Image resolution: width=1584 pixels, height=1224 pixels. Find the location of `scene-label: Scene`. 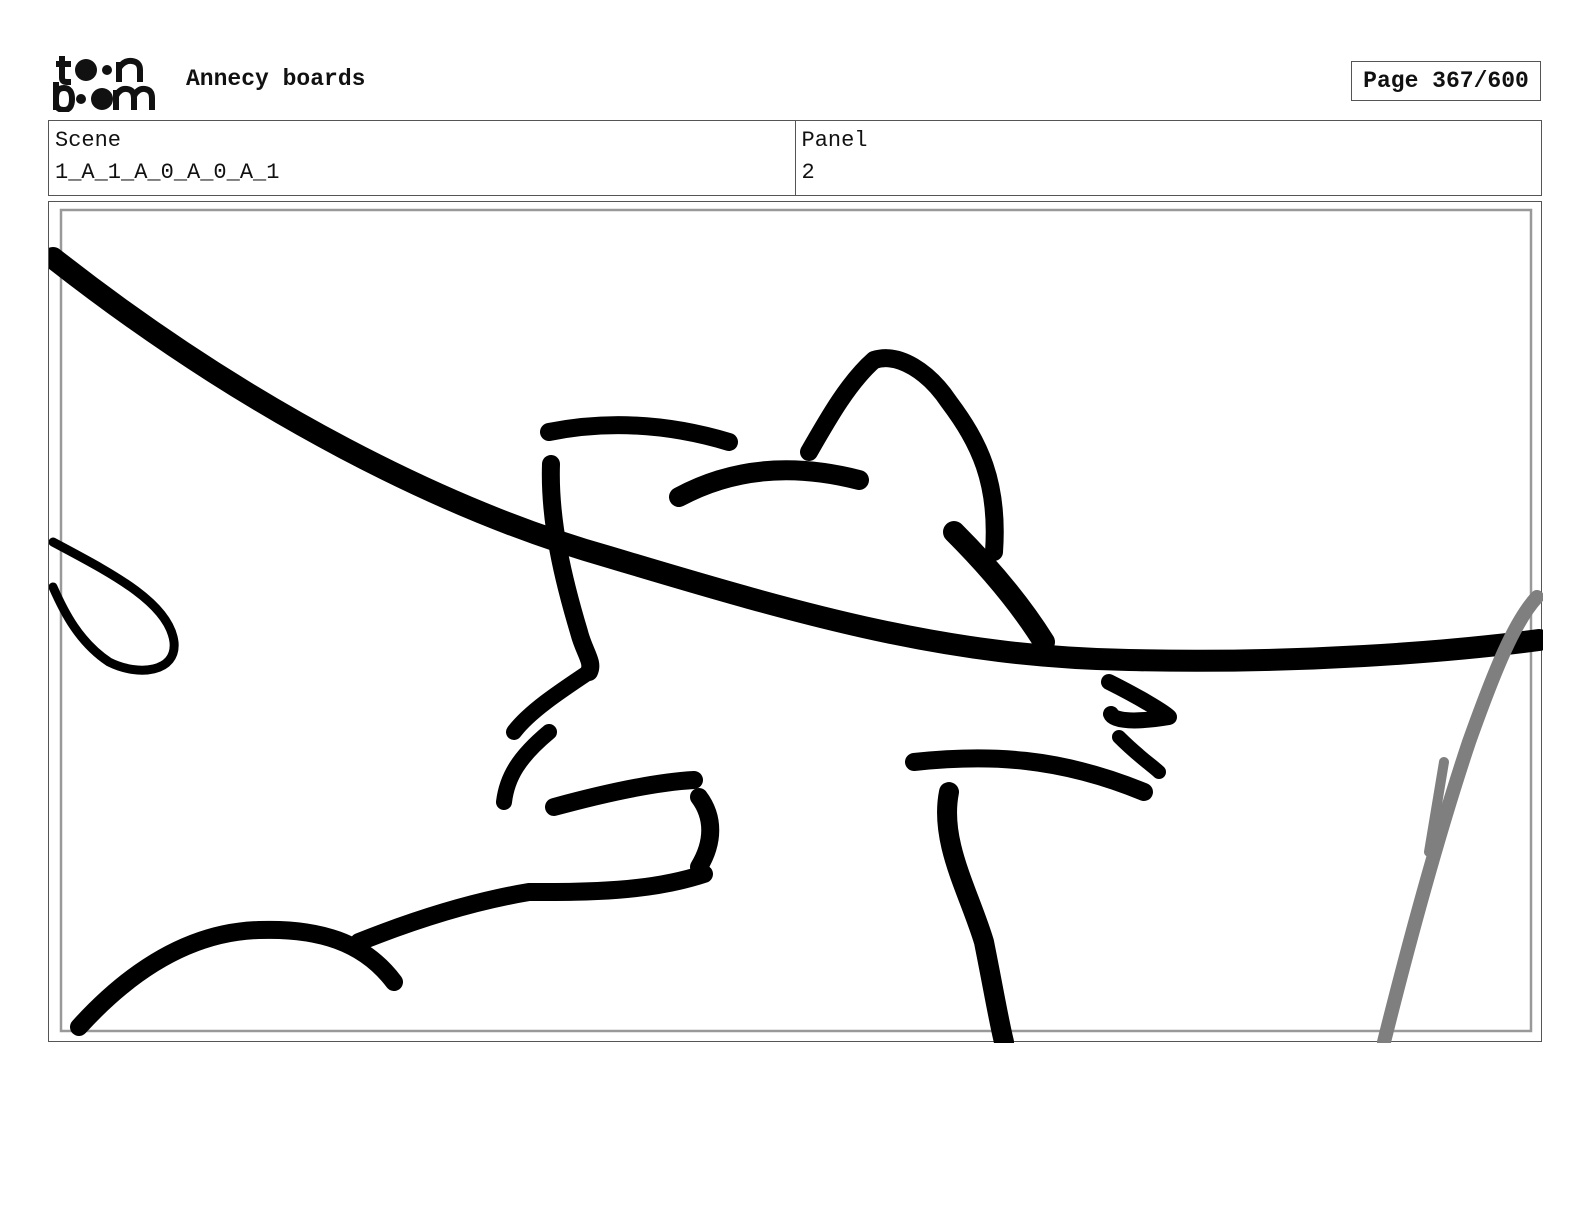

scene-label: Scene is located at coordinates (88, 140).